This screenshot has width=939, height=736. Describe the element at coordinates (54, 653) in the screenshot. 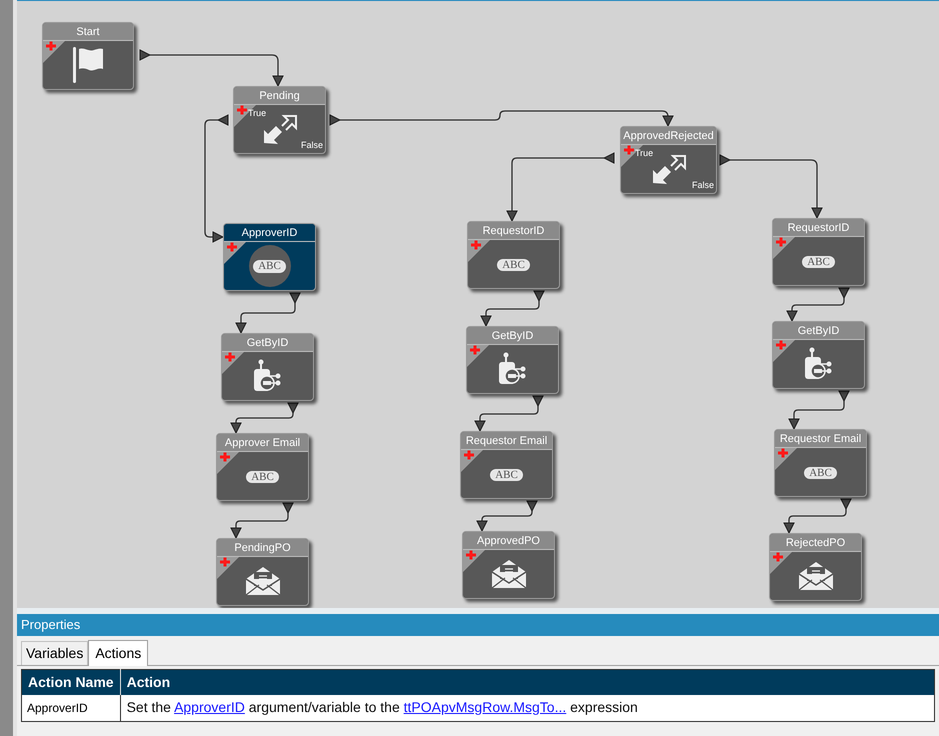

I see `tab: Variables` at that location.